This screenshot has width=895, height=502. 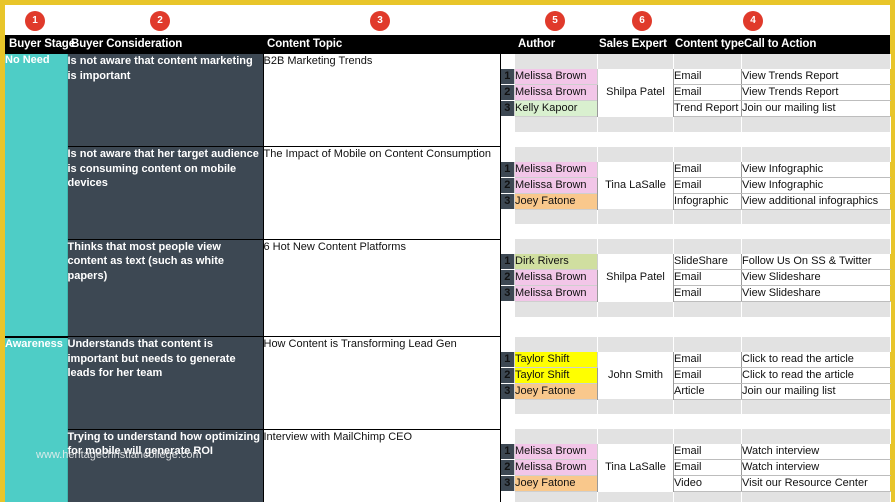 I want to click on call-to-action-cell: View additional infographics, so click(x=816, y=201).